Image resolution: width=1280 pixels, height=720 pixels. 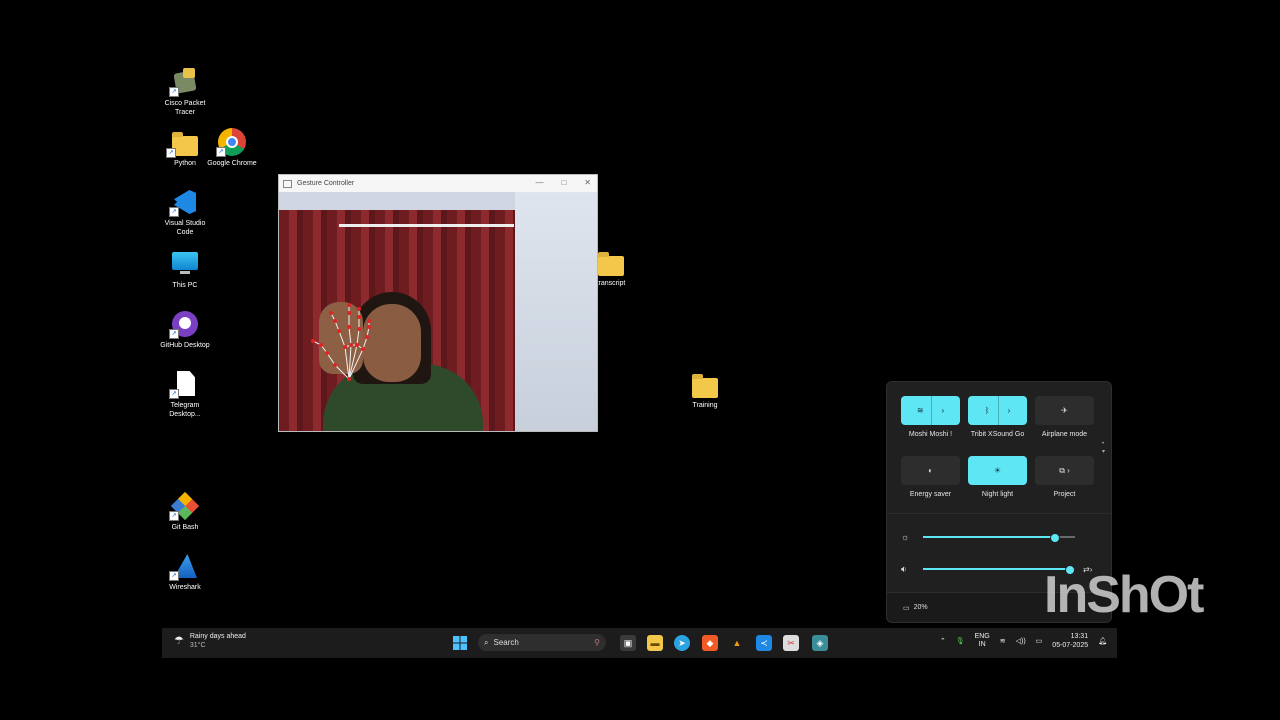 I want to click on brightness-track, so click(x=999, y=538).